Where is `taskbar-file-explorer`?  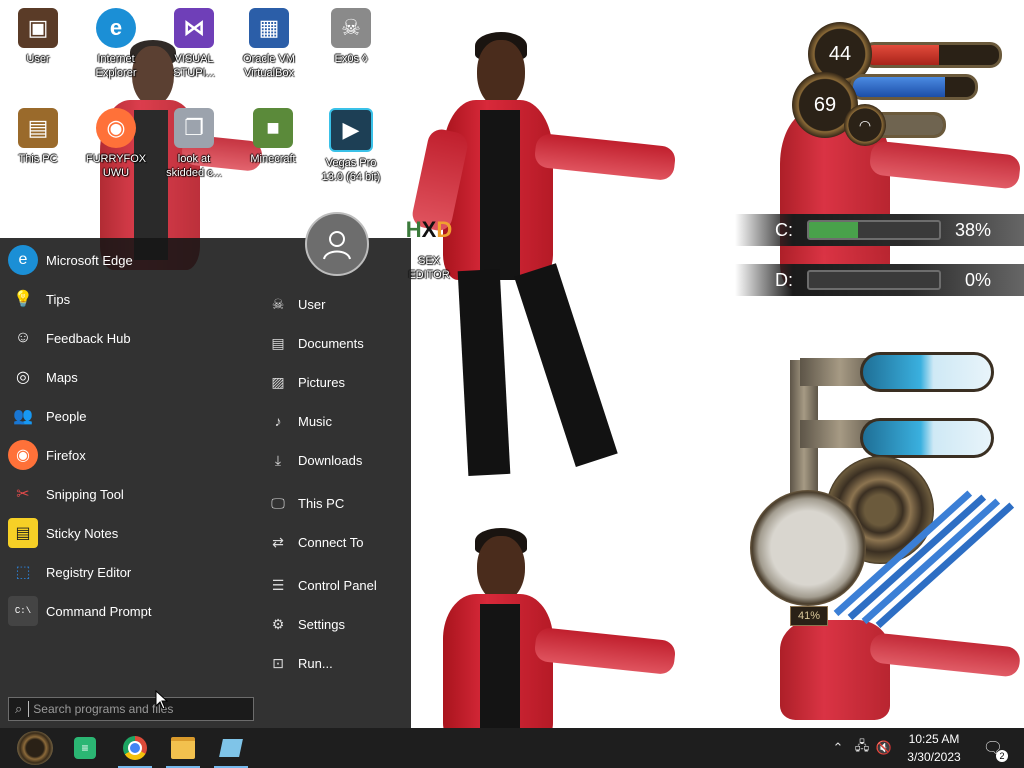
taskbar-file-explorer is located at coordinates (183, 748).